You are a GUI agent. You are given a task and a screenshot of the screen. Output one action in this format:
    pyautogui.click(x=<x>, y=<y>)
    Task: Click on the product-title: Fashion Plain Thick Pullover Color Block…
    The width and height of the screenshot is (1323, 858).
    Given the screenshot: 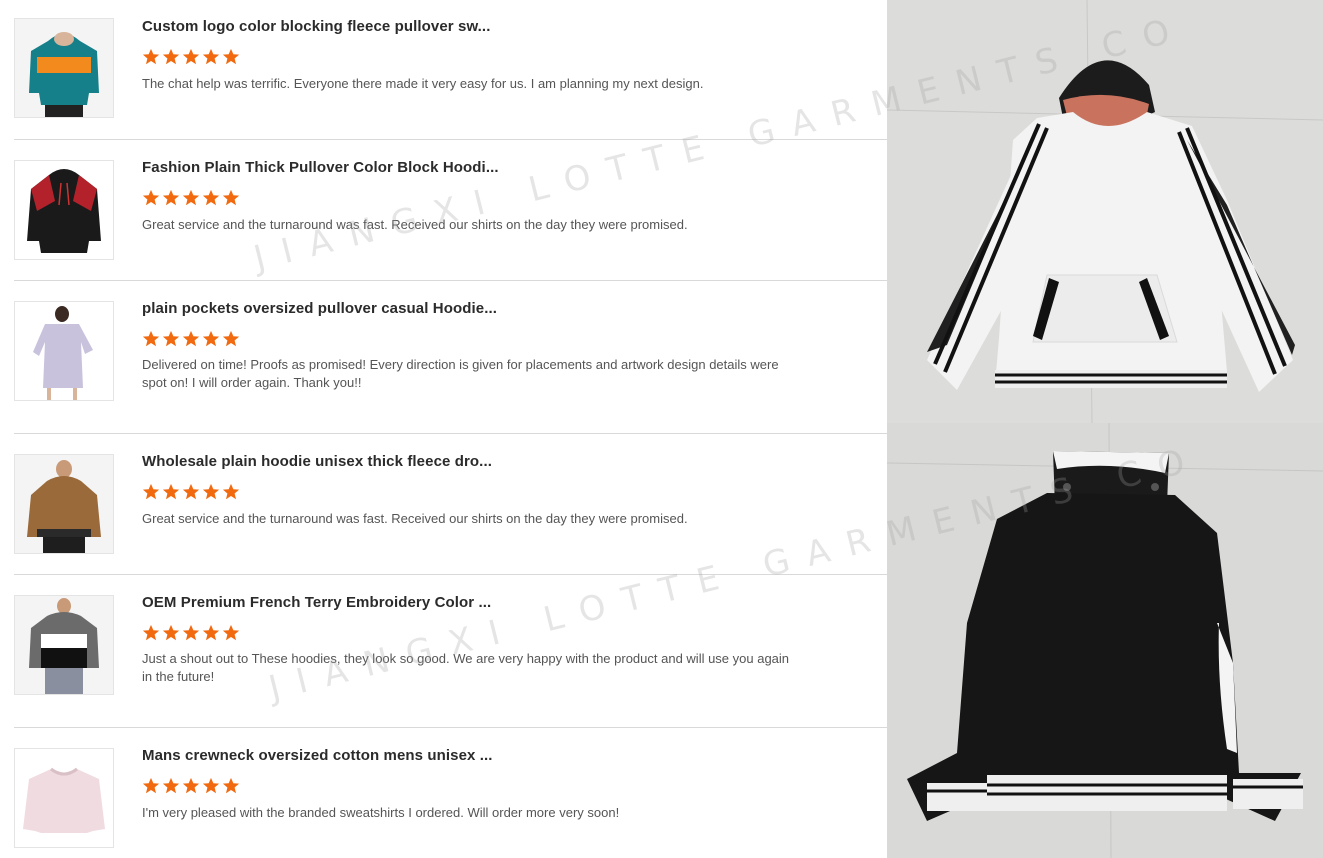 What is the action you would take?
    pyautogui.click(x=322, y=167)
    